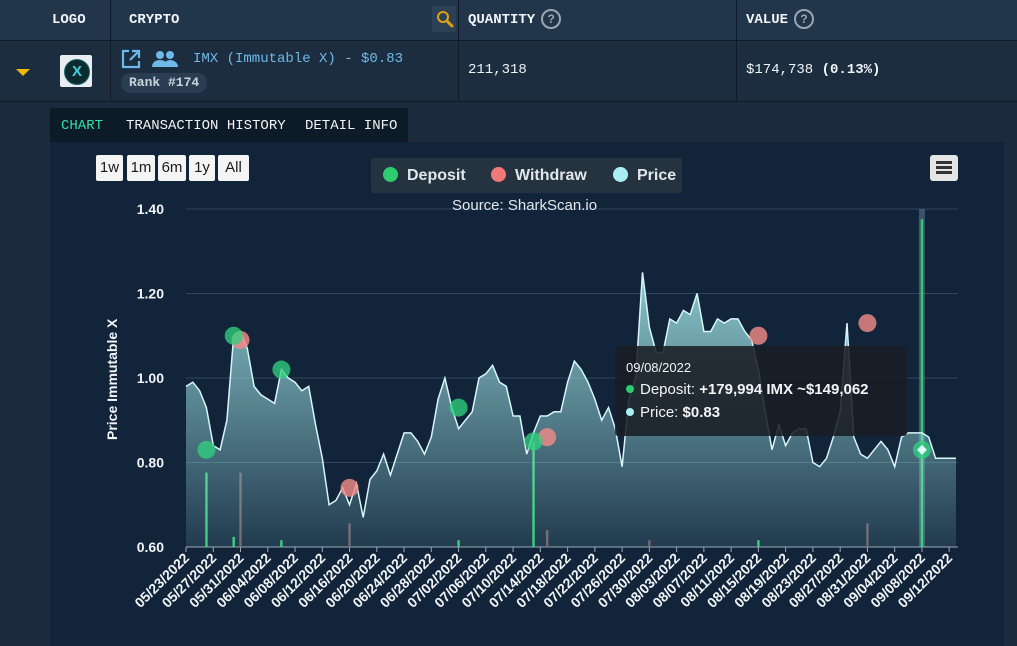  Describe the element at coordinates (150, 294) in the screenshot. I see `y-tick-label: 1.20` at that location.